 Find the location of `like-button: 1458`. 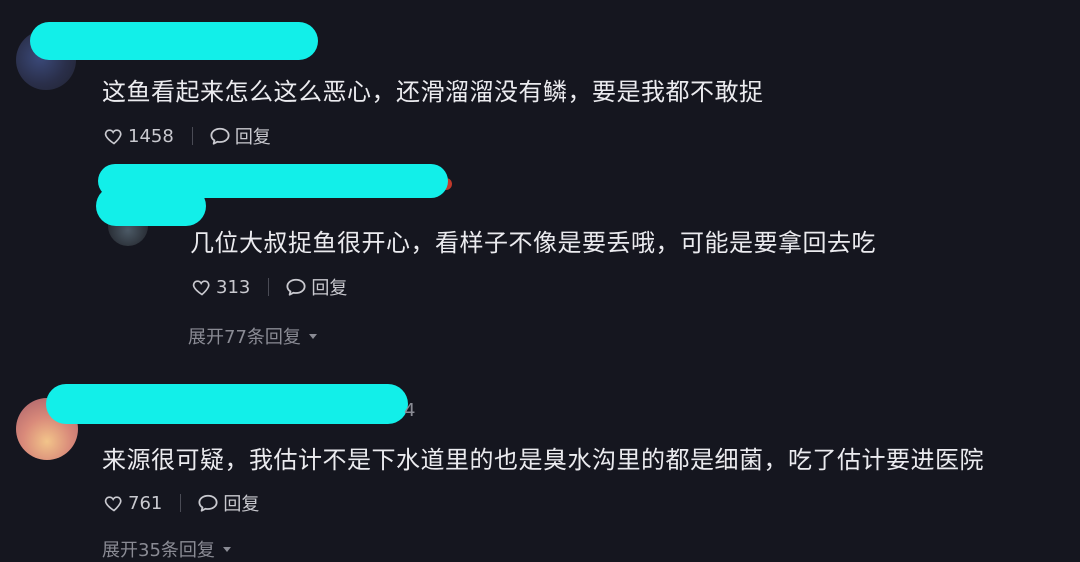

like-button: 1458 is located at coordinates (139, 136).